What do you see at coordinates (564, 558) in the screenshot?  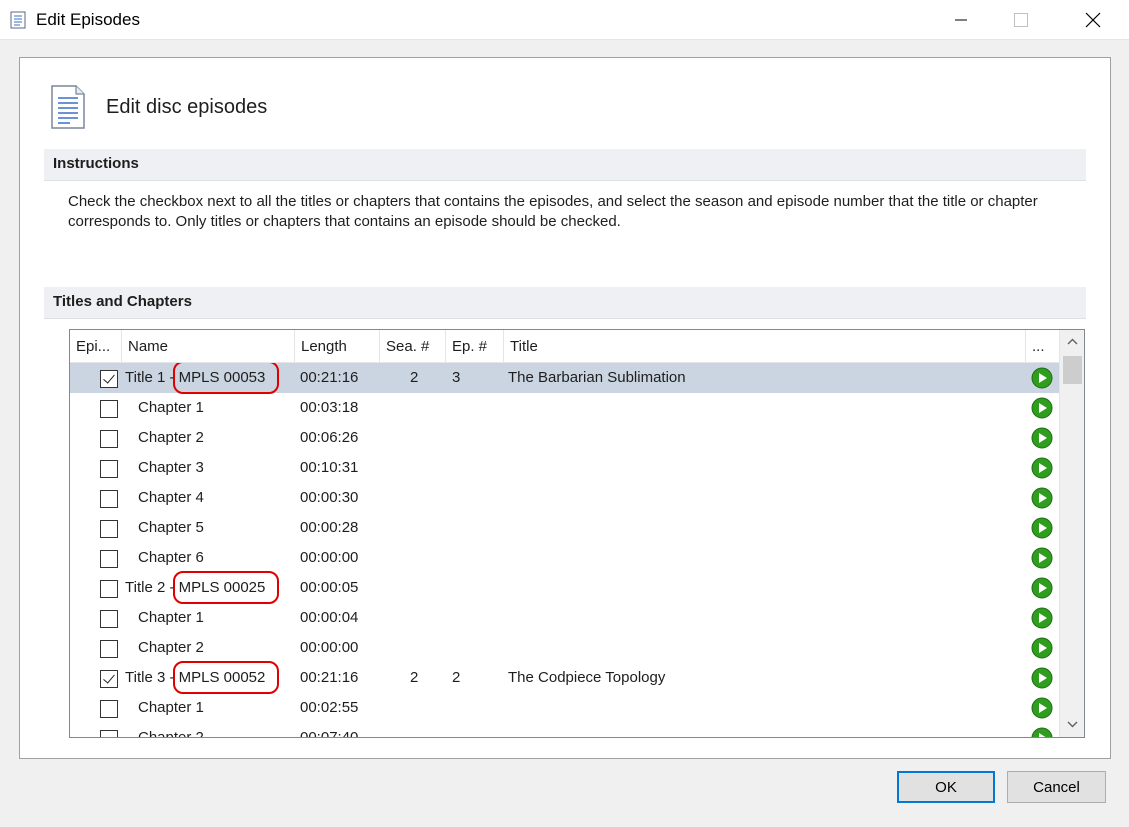 I see `table-row: Chapter 6 00:00:00` at bounding box center [564, 558].